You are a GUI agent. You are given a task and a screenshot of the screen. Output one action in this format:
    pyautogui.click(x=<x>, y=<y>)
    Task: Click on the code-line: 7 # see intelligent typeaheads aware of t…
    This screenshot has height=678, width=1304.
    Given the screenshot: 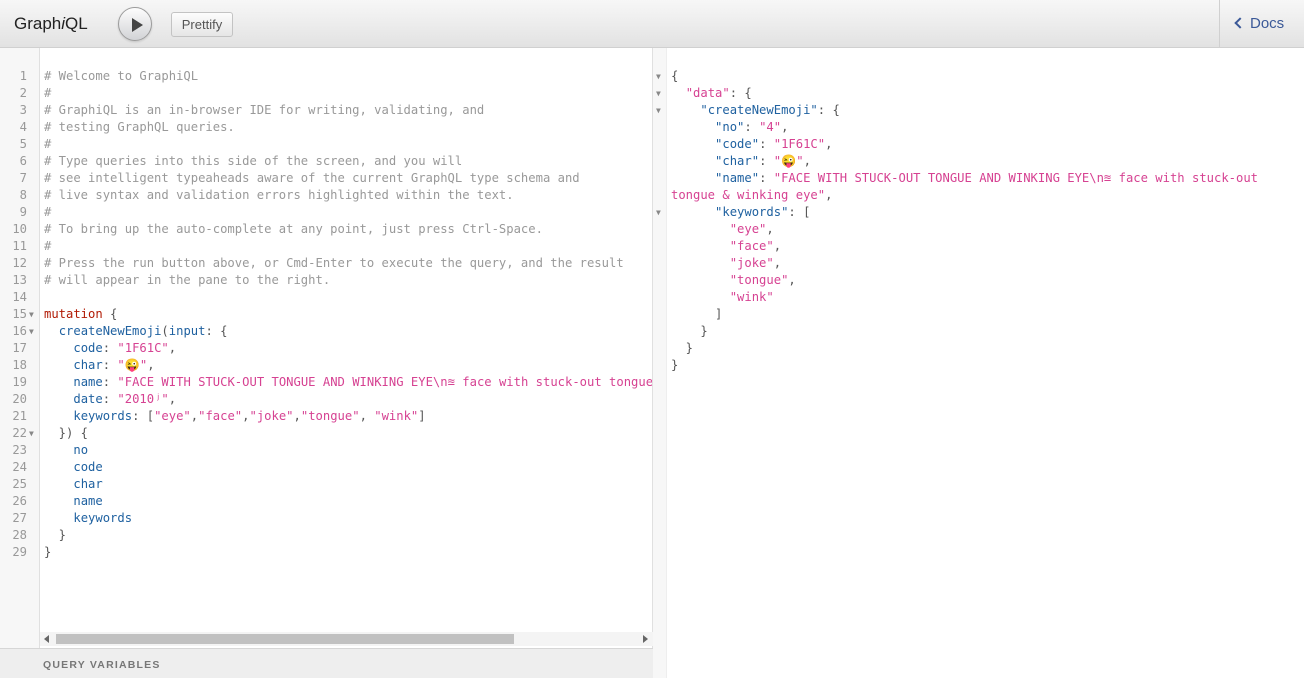 What is the action you would take?
    pyautogui.click(x=326, y=178)
    